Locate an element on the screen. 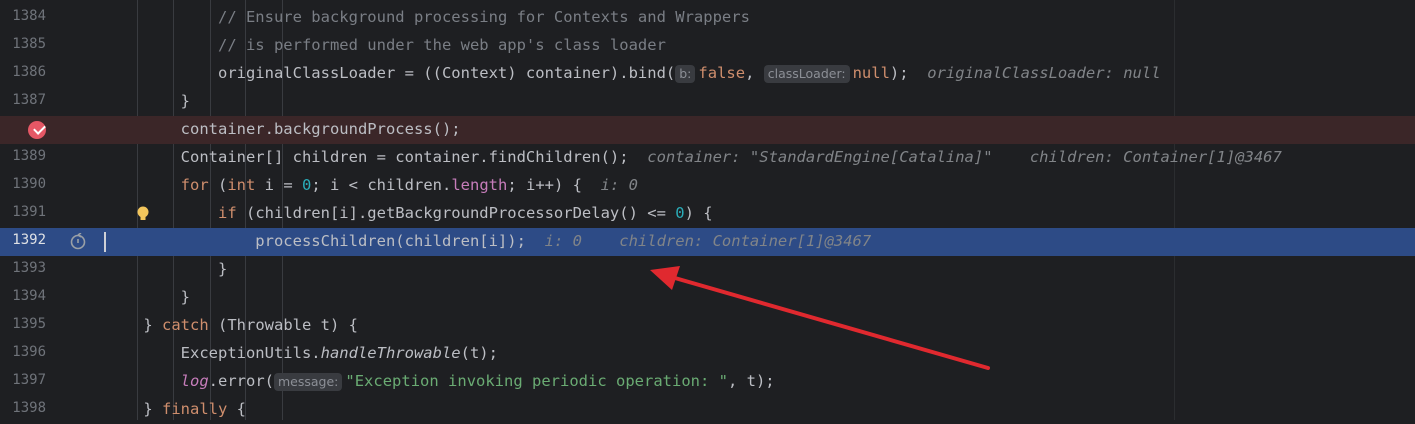 The height and width of the screenshot is (424, 1415). annotation-arrow is located at coordinates (820, 318).